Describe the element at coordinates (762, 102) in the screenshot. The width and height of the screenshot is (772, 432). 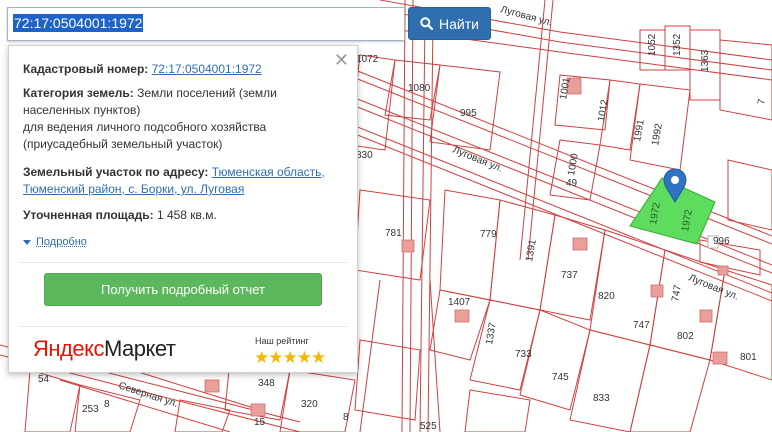
I see `parcel-label: 7` at that location.